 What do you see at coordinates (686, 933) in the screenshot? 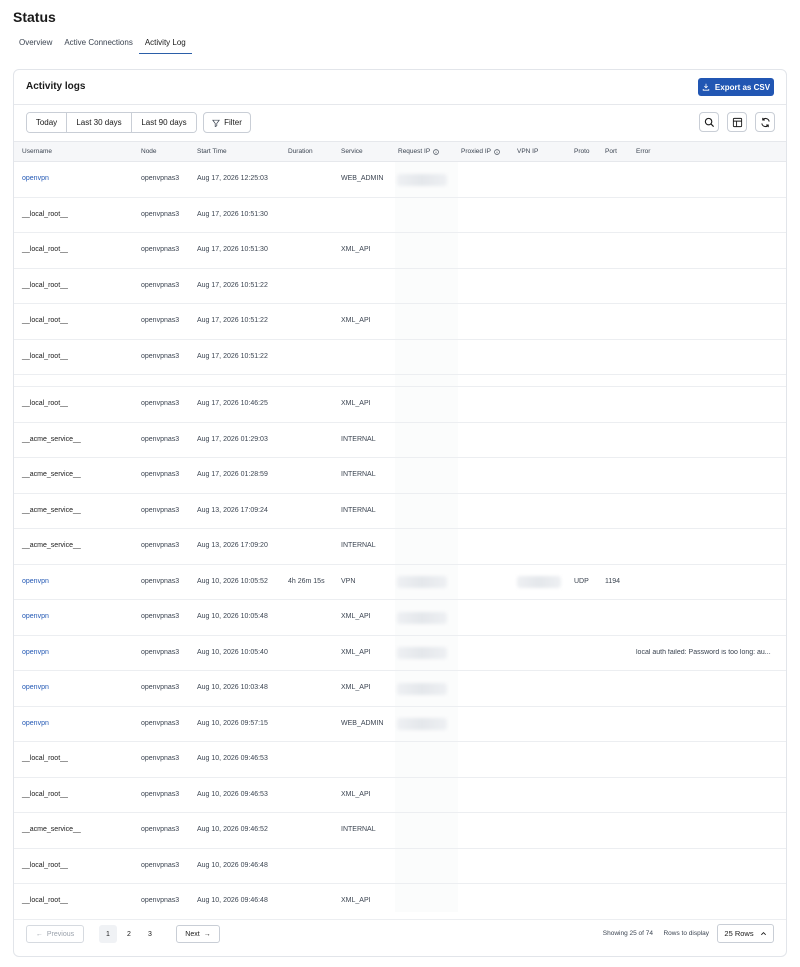
I see `rows-to-display-label: Rows to display` at bounding box center [686, 933].